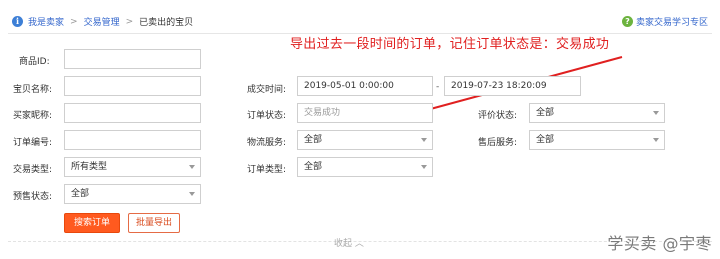 This screenshot has height=259, width=720. Describe the element at coordinates (80, 194) in the screenshot. I see `presale-status-value: 全部` at that location.